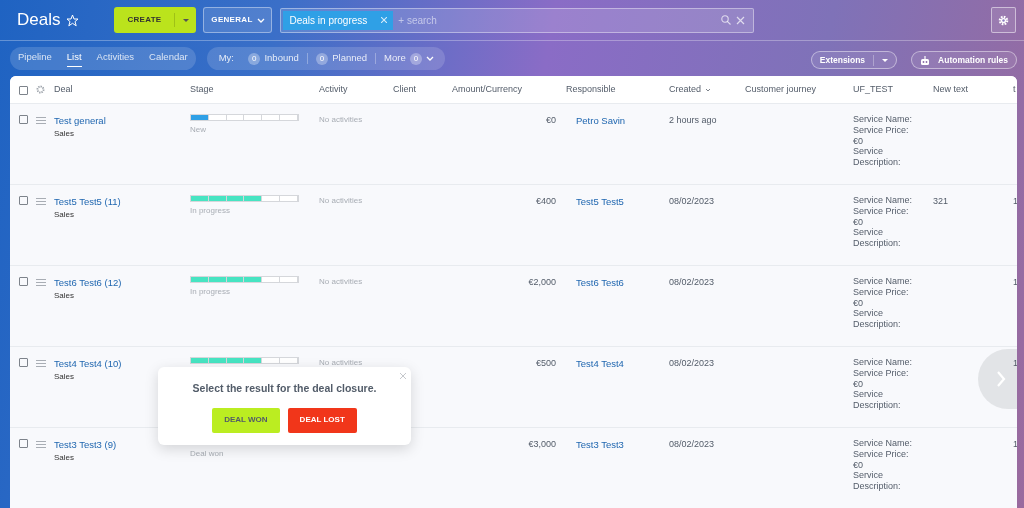  Describe the element at coordinates (854, 60) in the screenshot. I see `extensions-button: Extensions` at that location.